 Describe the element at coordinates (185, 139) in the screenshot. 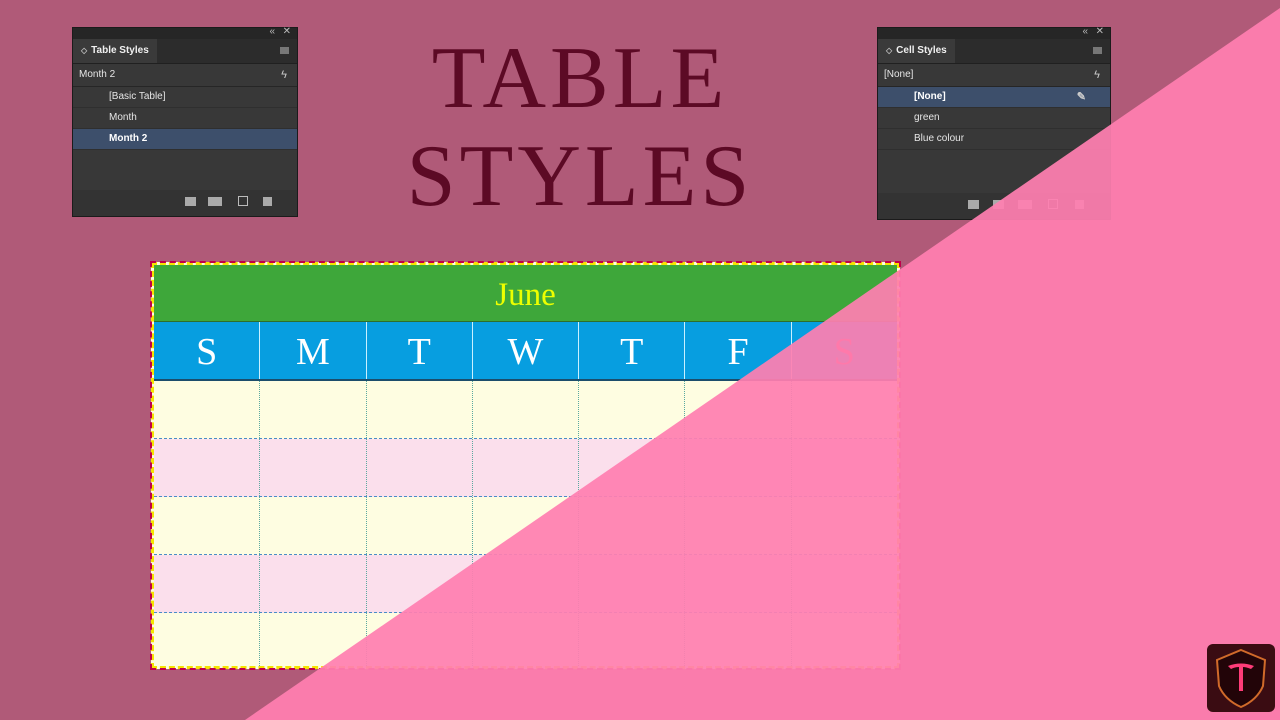

I see `list-item-selected: Month 2` at that location.